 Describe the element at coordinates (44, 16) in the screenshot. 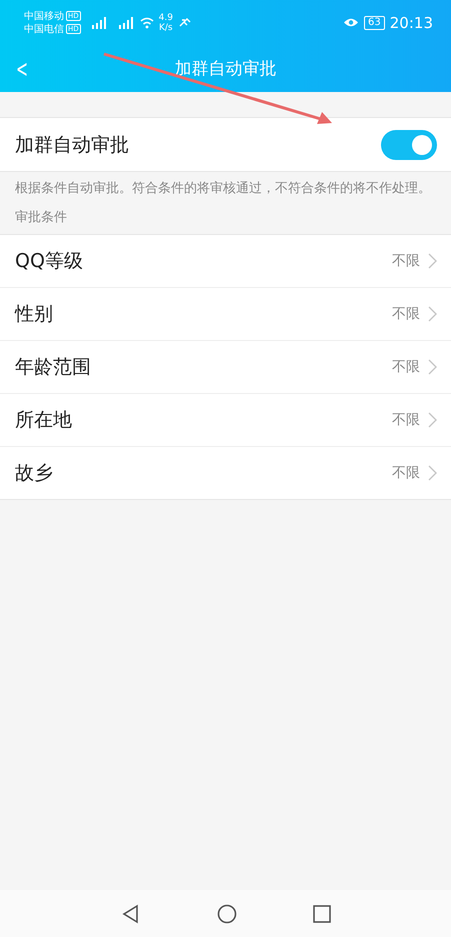

I see `carrier-name: 中国移动` at that location.